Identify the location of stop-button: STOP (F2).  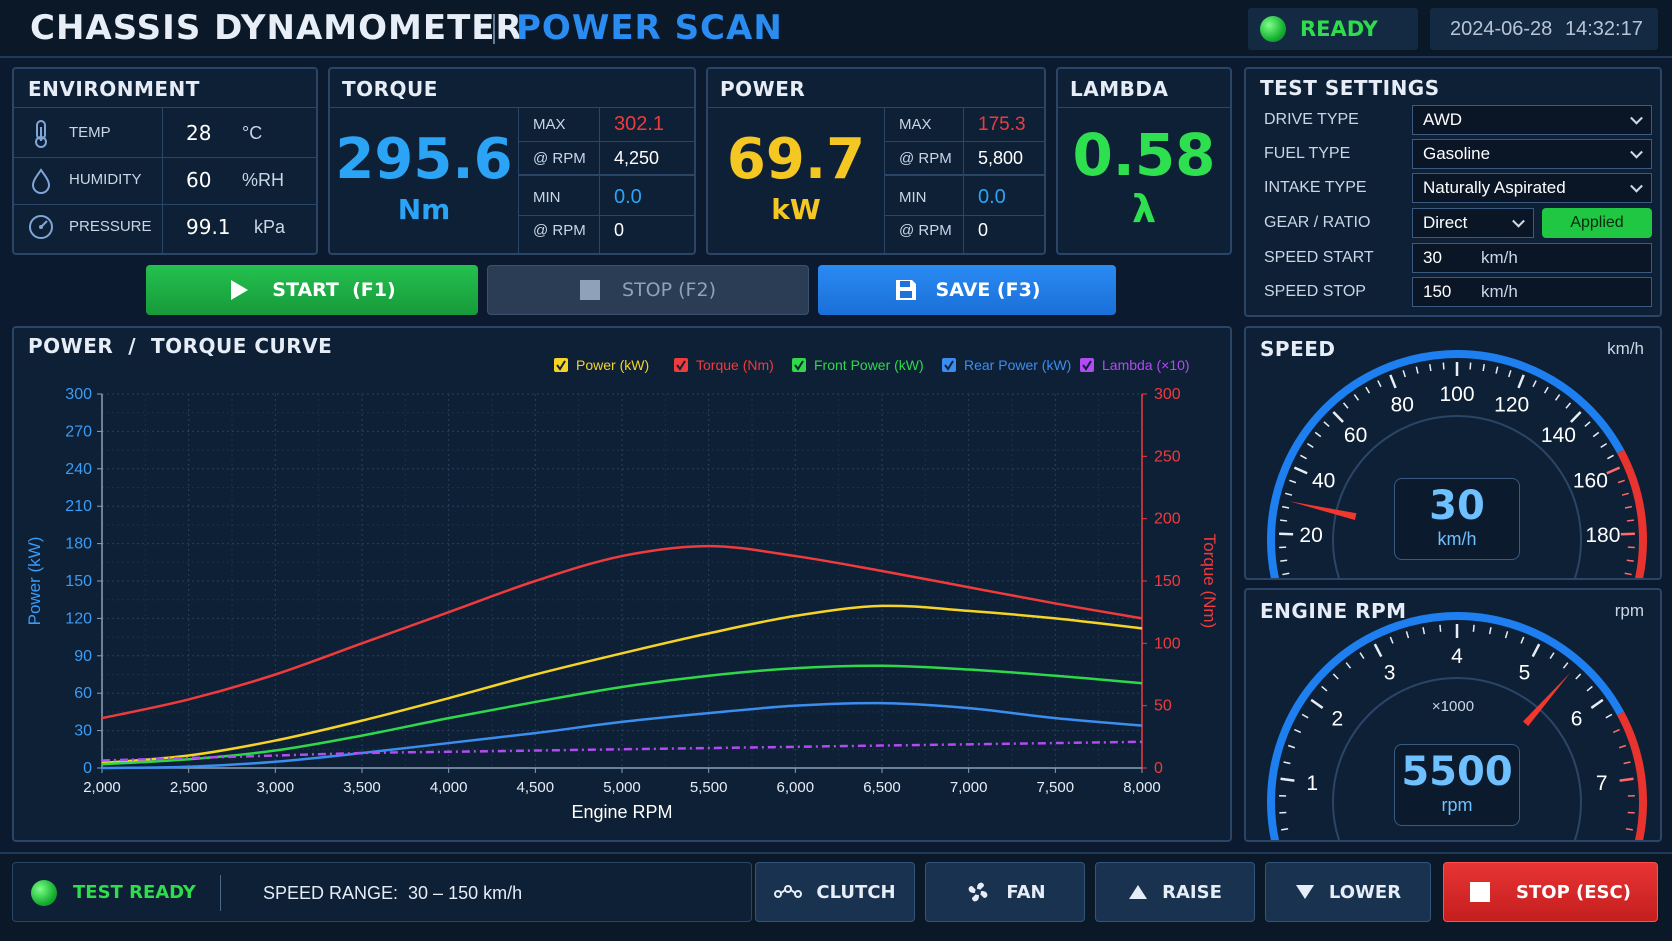
(648, 290).